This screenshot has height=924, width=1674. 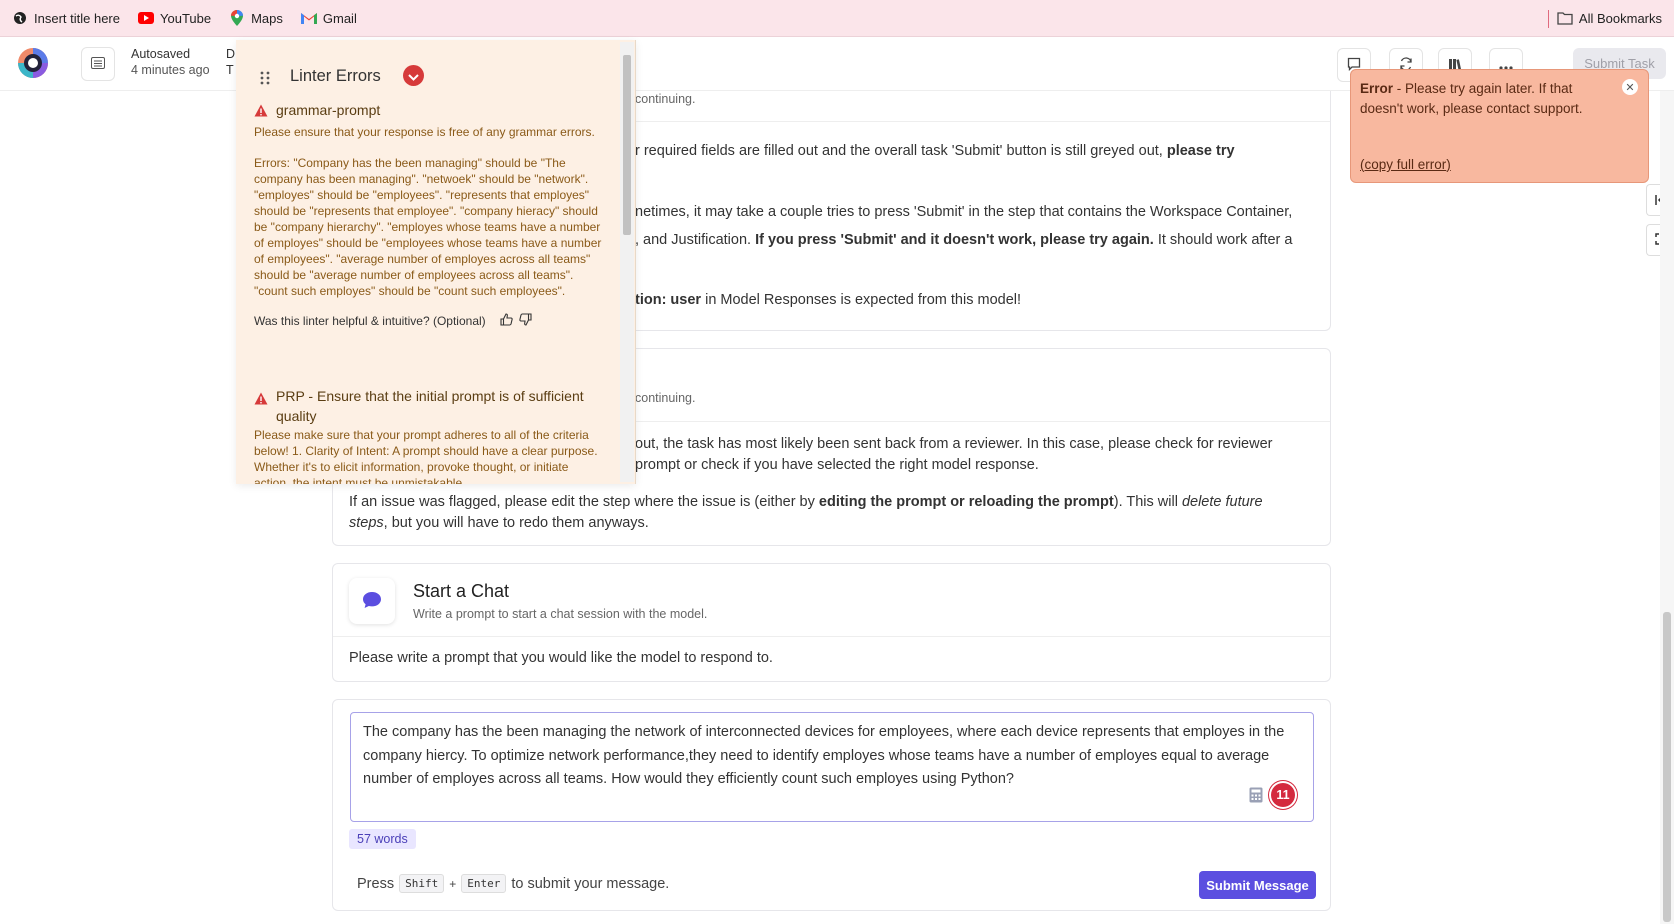 What do you see at coordinates (506, 321) in the screenshot?
I see `thumbs-up-icon` at bounding box center [506, 321].